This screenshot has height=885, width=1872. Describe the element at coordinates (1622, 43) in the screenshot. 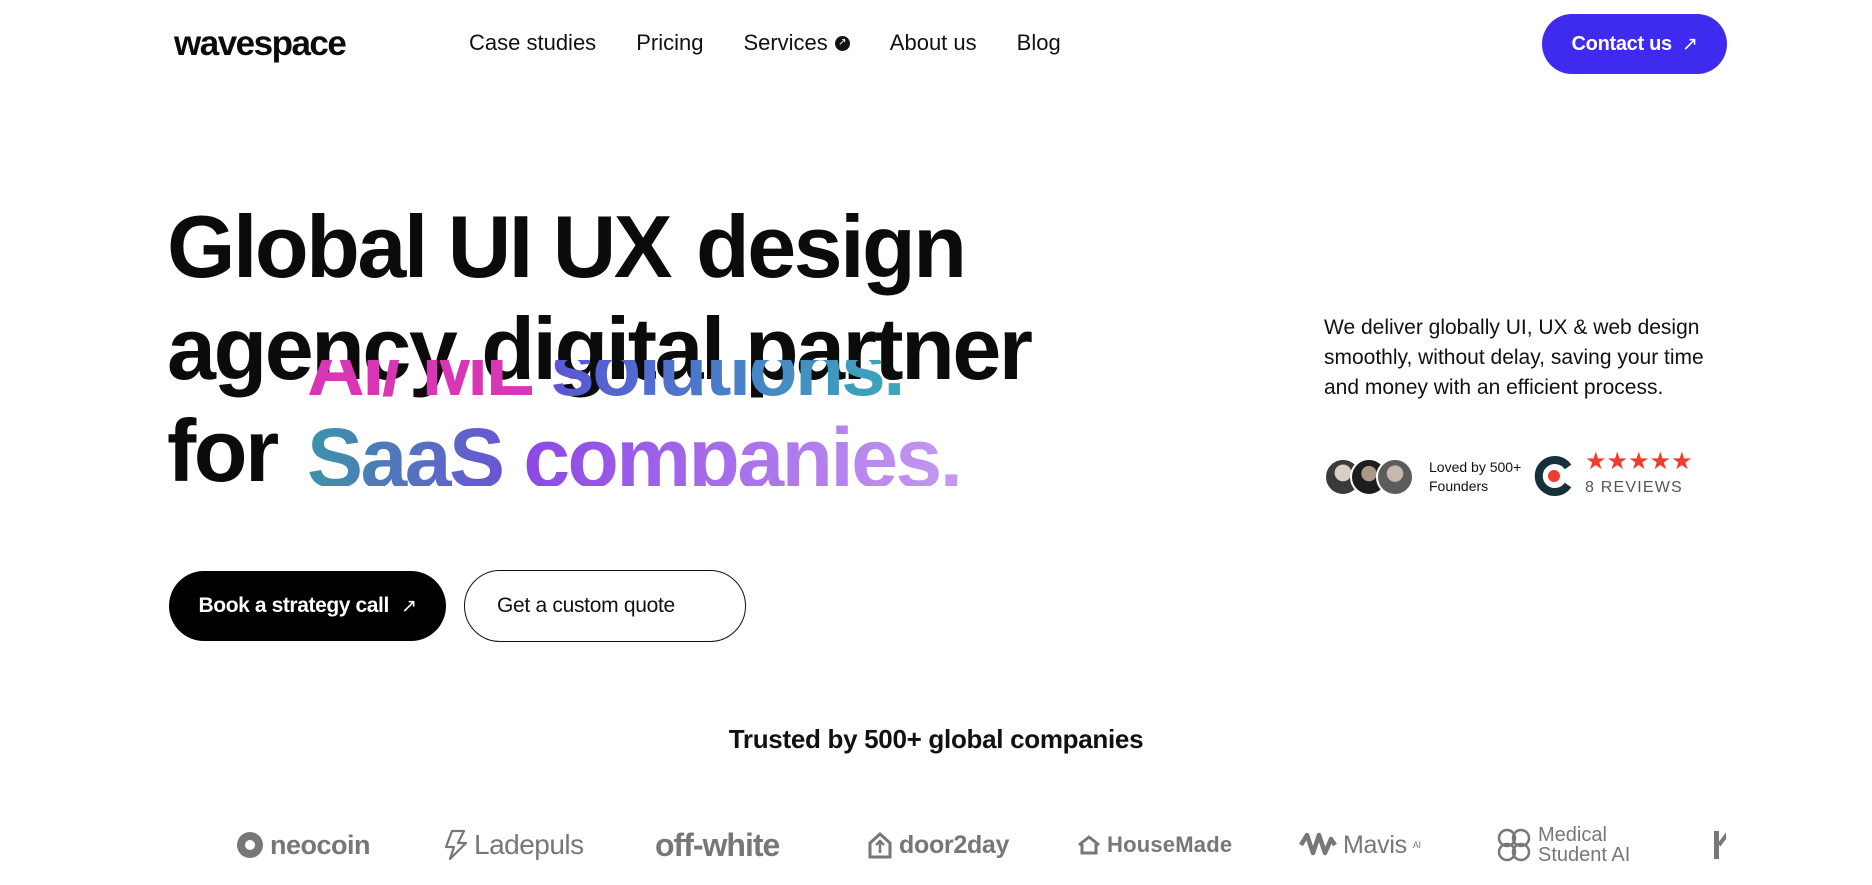

I see `contact-label: Contact us` at that location.